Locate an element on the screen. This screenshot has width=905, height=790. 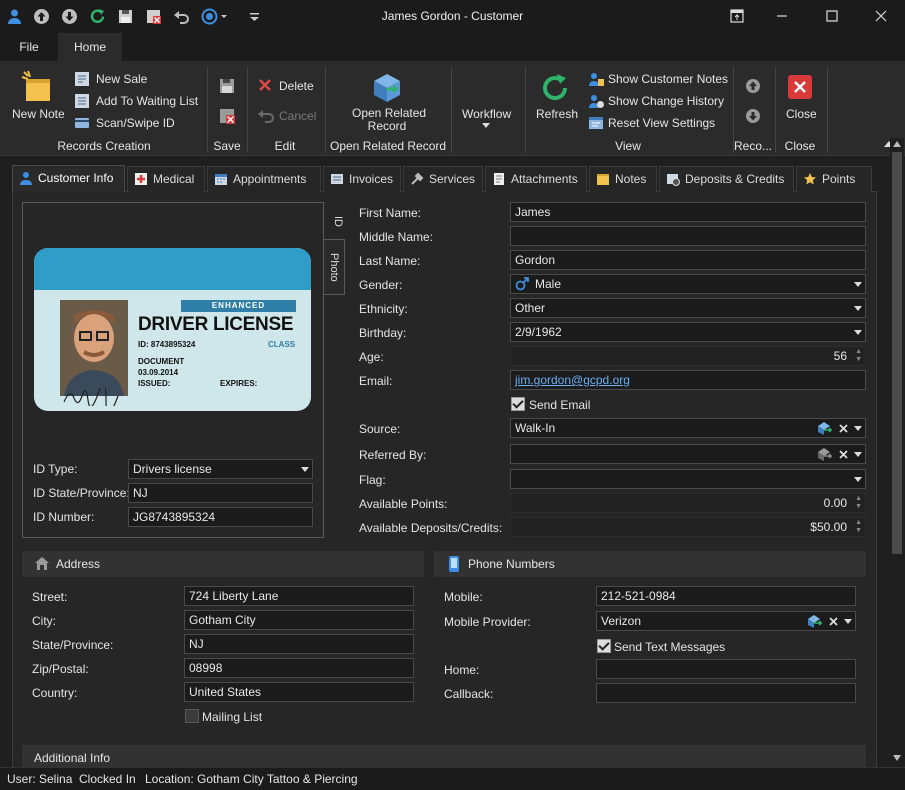
street-field: 724 Liberty Lane is located at coordinates (299, 596).